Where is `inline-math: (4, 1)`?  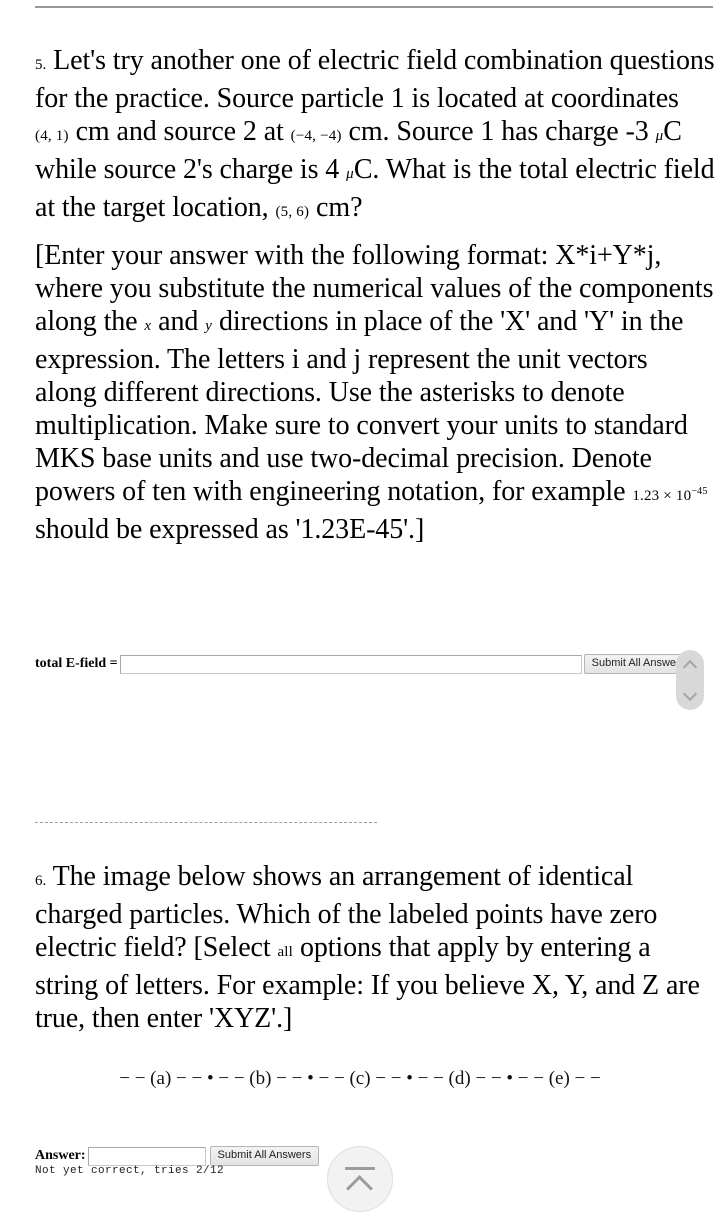
inline-math: (4, 1) is located at coordinates (52, 136).